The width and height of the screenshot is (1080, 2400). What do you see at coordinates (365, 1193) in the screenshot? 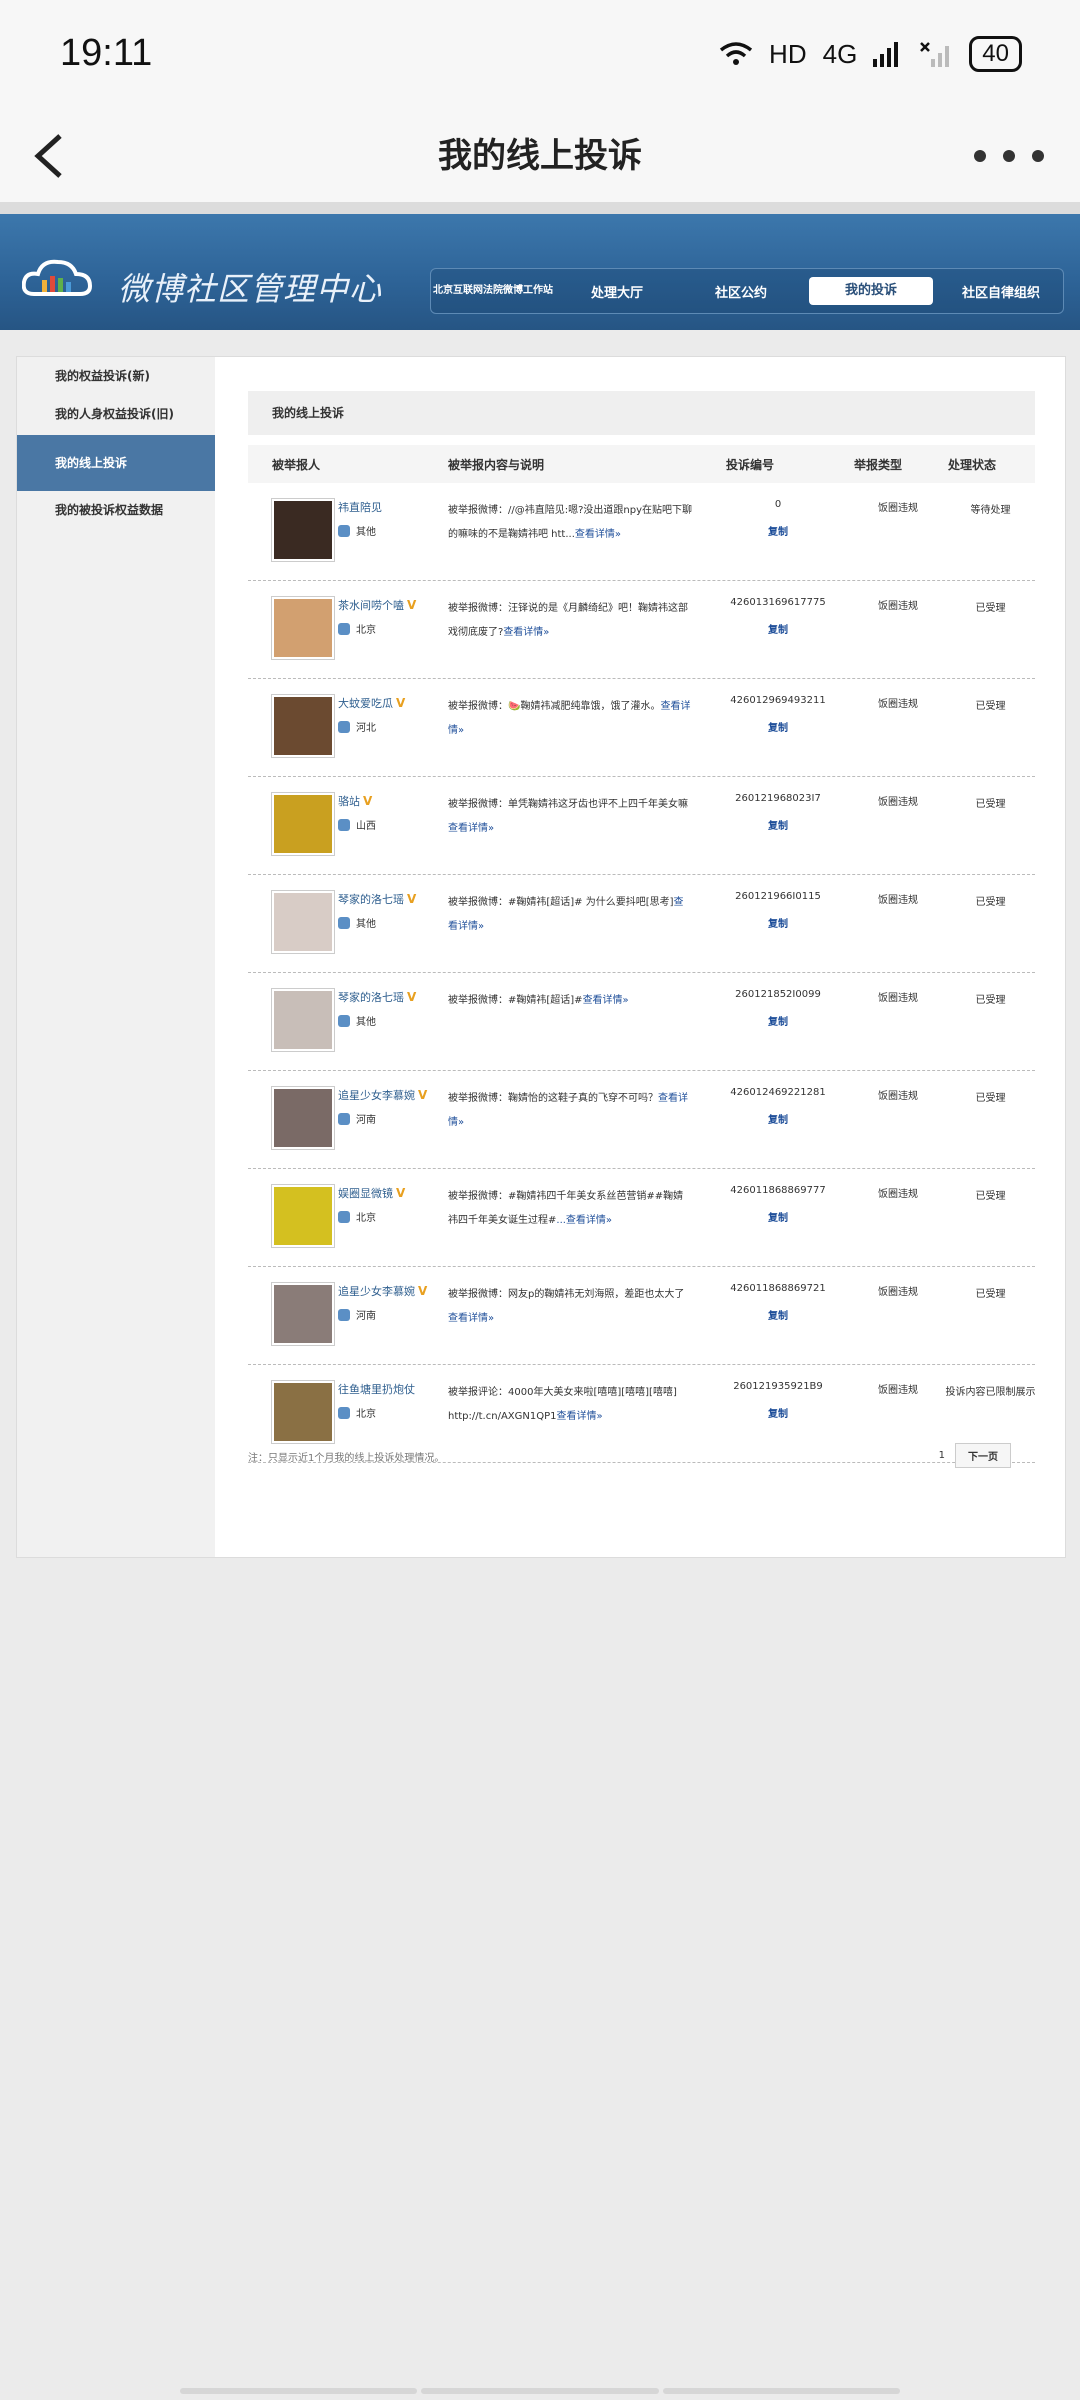
I see `user-name-text: 娱圈显微镜` at bounding box center [365, 1193].